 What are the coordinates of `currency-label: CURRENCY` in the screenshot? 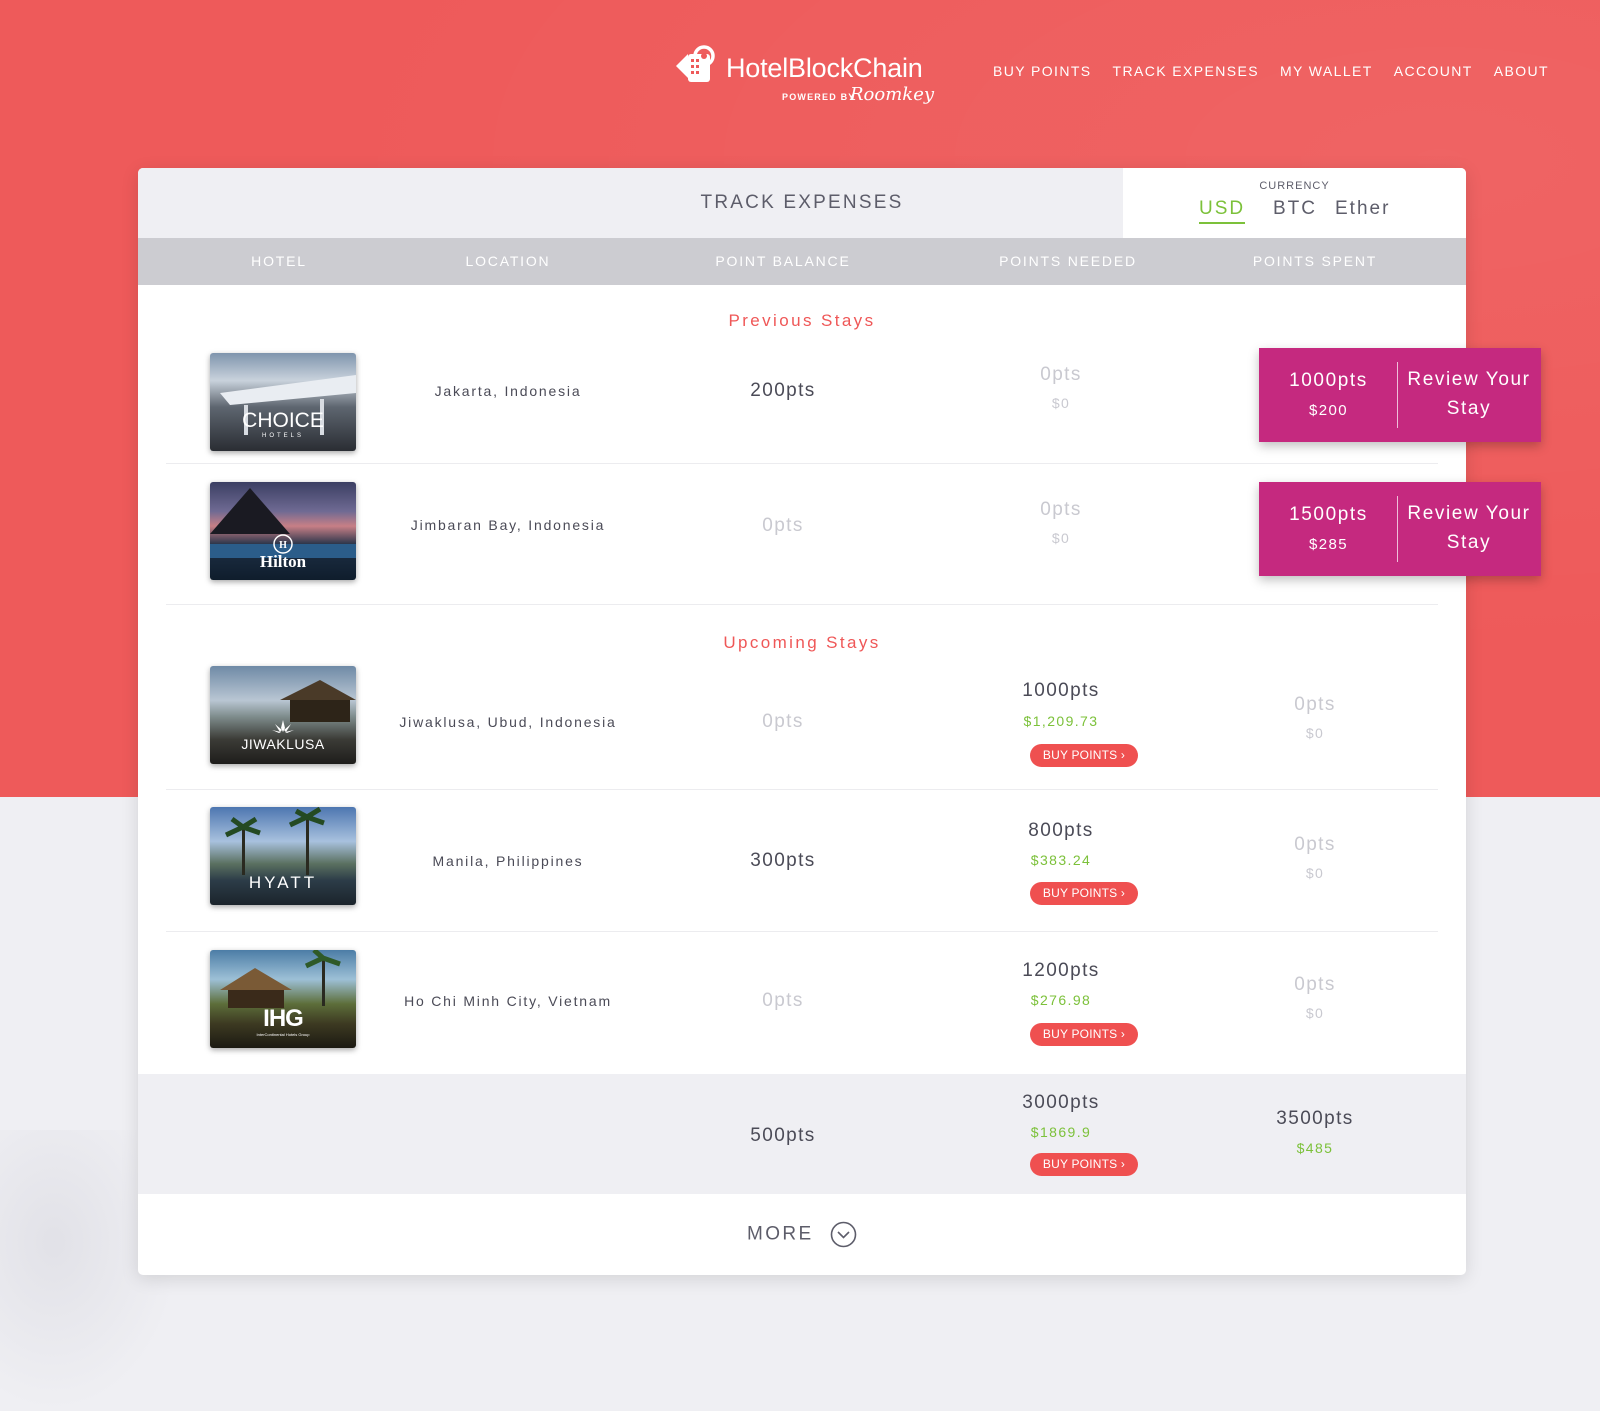 It's located at (1294, 186).